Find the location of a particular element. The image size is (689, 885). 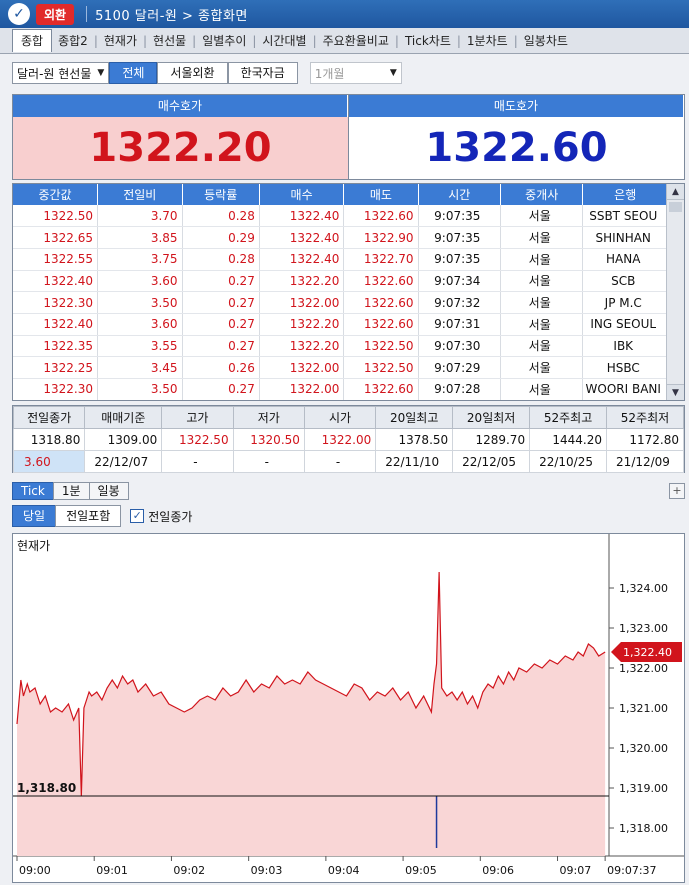

stat-value: 1322.00 is located at coordinates (340, 439).